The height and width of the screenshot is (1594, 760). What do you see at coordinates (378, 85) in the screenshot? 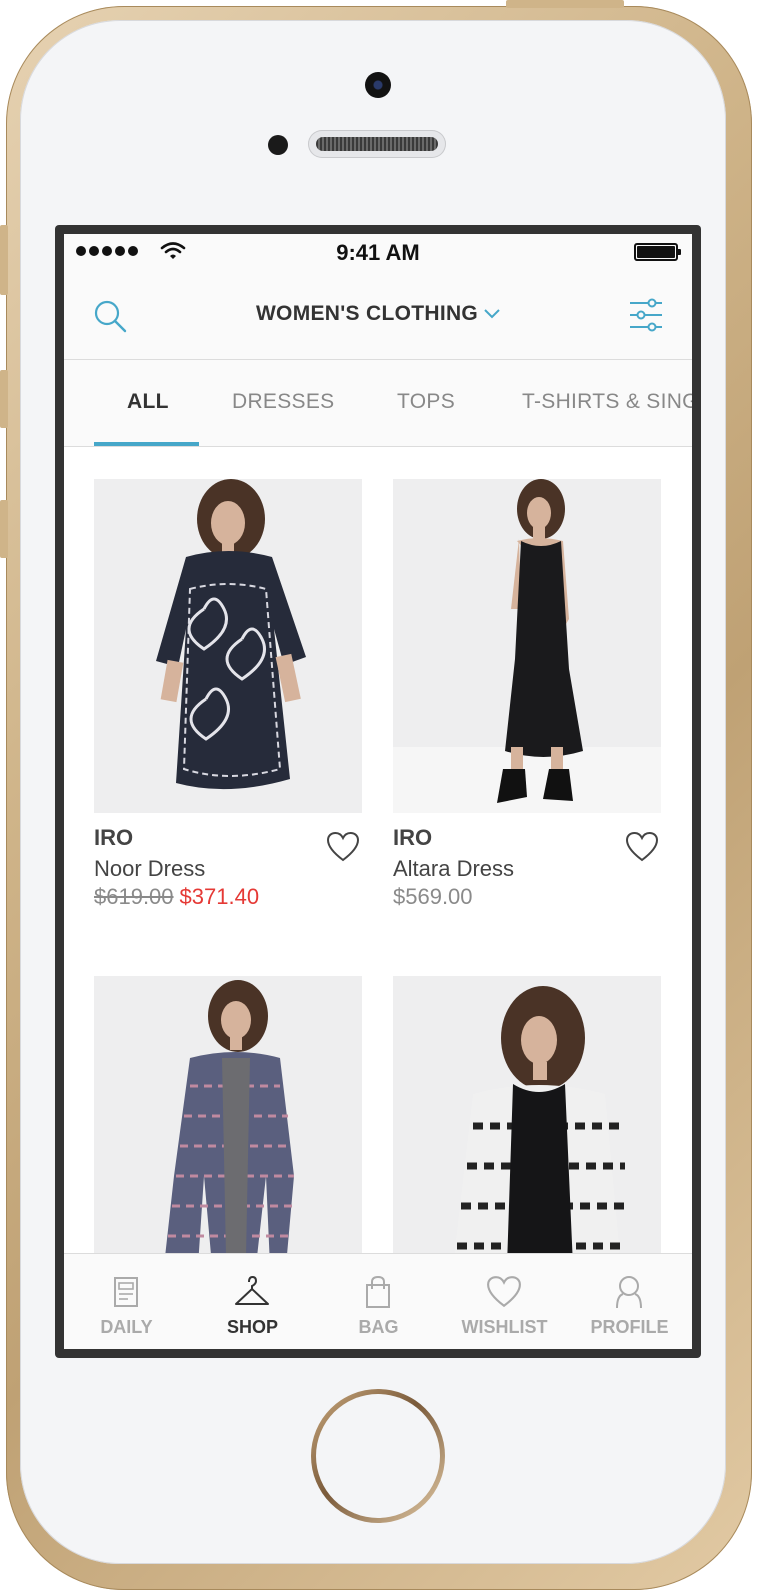
I see `front-camera` at bounding box center [378, 85].